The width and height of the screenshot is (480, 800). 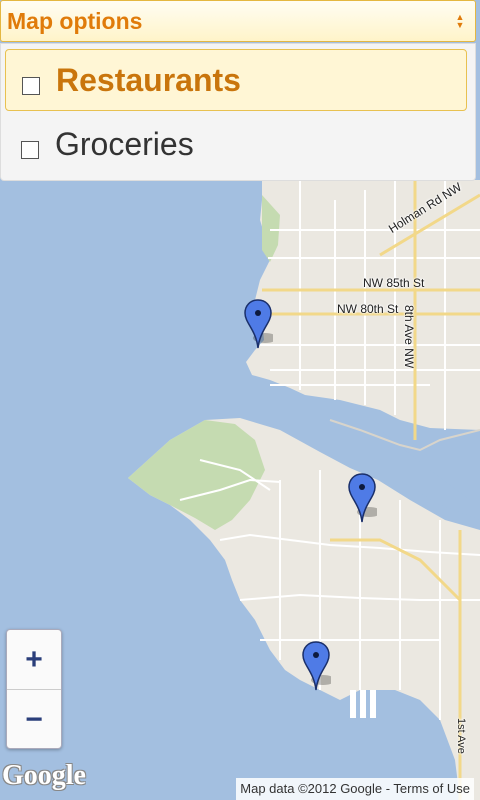 I want to click on option-label: Restaurants, so click(x=148, y=79).